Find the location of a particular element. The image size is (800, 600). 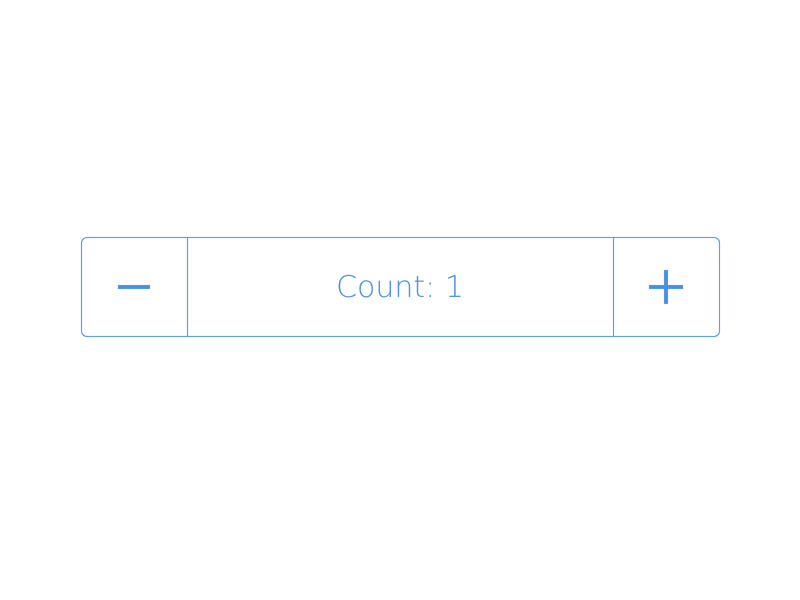

count-label: Count: 1 is located at coordinates (400, 287).